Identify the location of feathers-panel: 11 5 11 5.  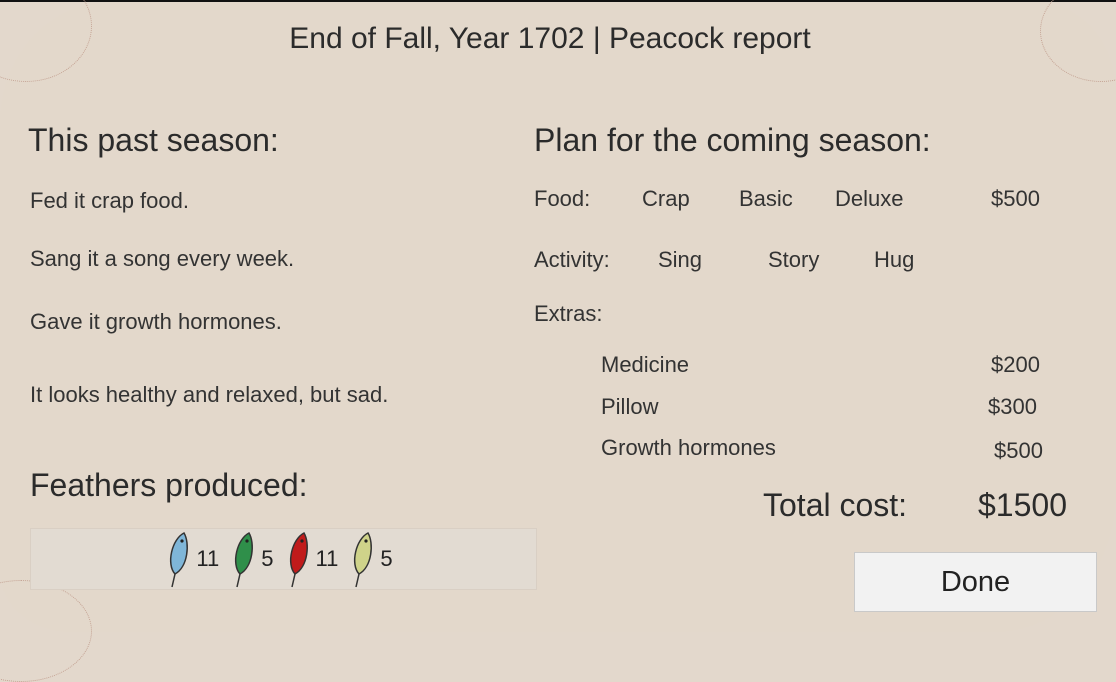
(283, 559).